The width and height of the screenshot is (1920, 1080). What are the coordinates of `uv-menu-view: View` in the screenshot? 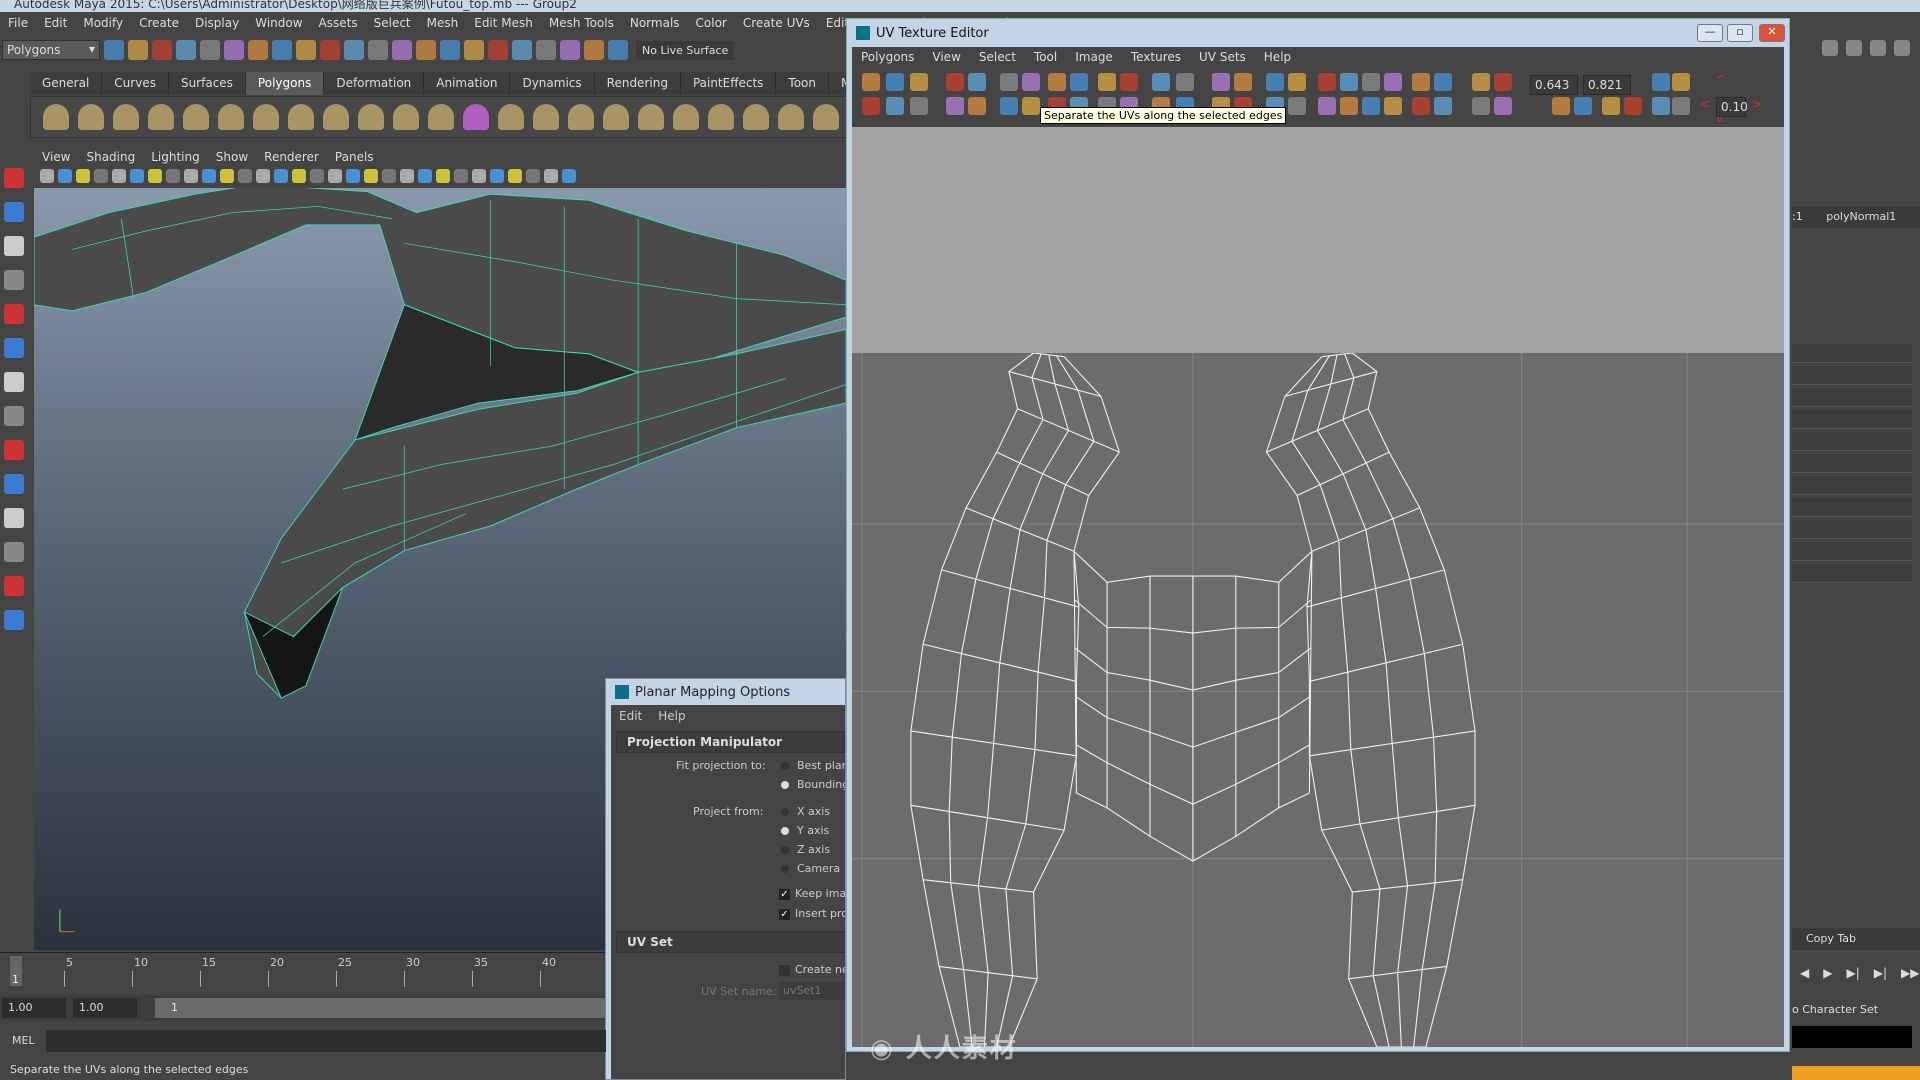 It's located at (946, 57).